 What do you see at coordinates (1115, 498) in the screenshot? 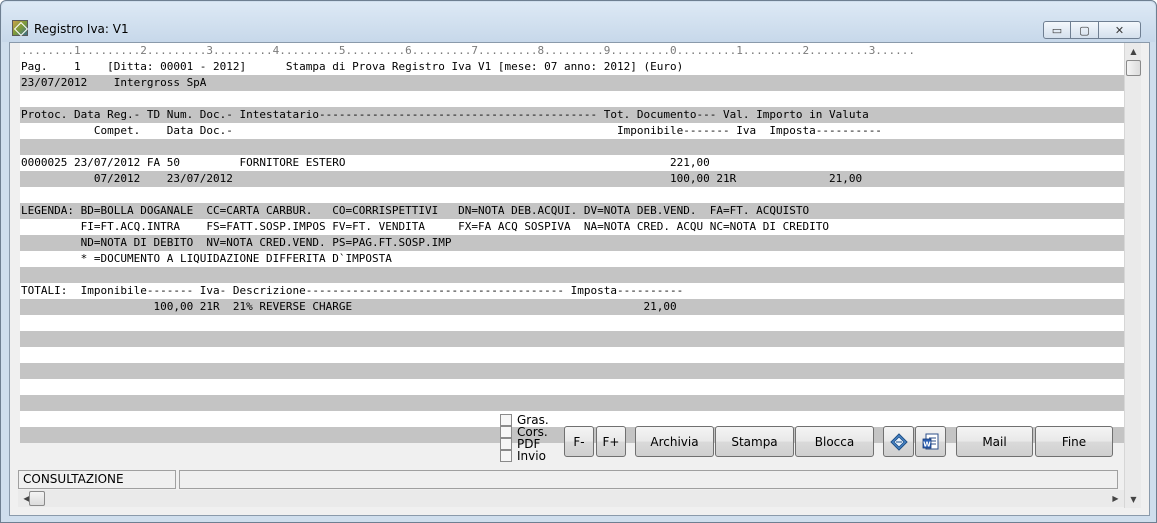
I see `scroll-right-icon: ▶` at bounding box center [1115, 498].